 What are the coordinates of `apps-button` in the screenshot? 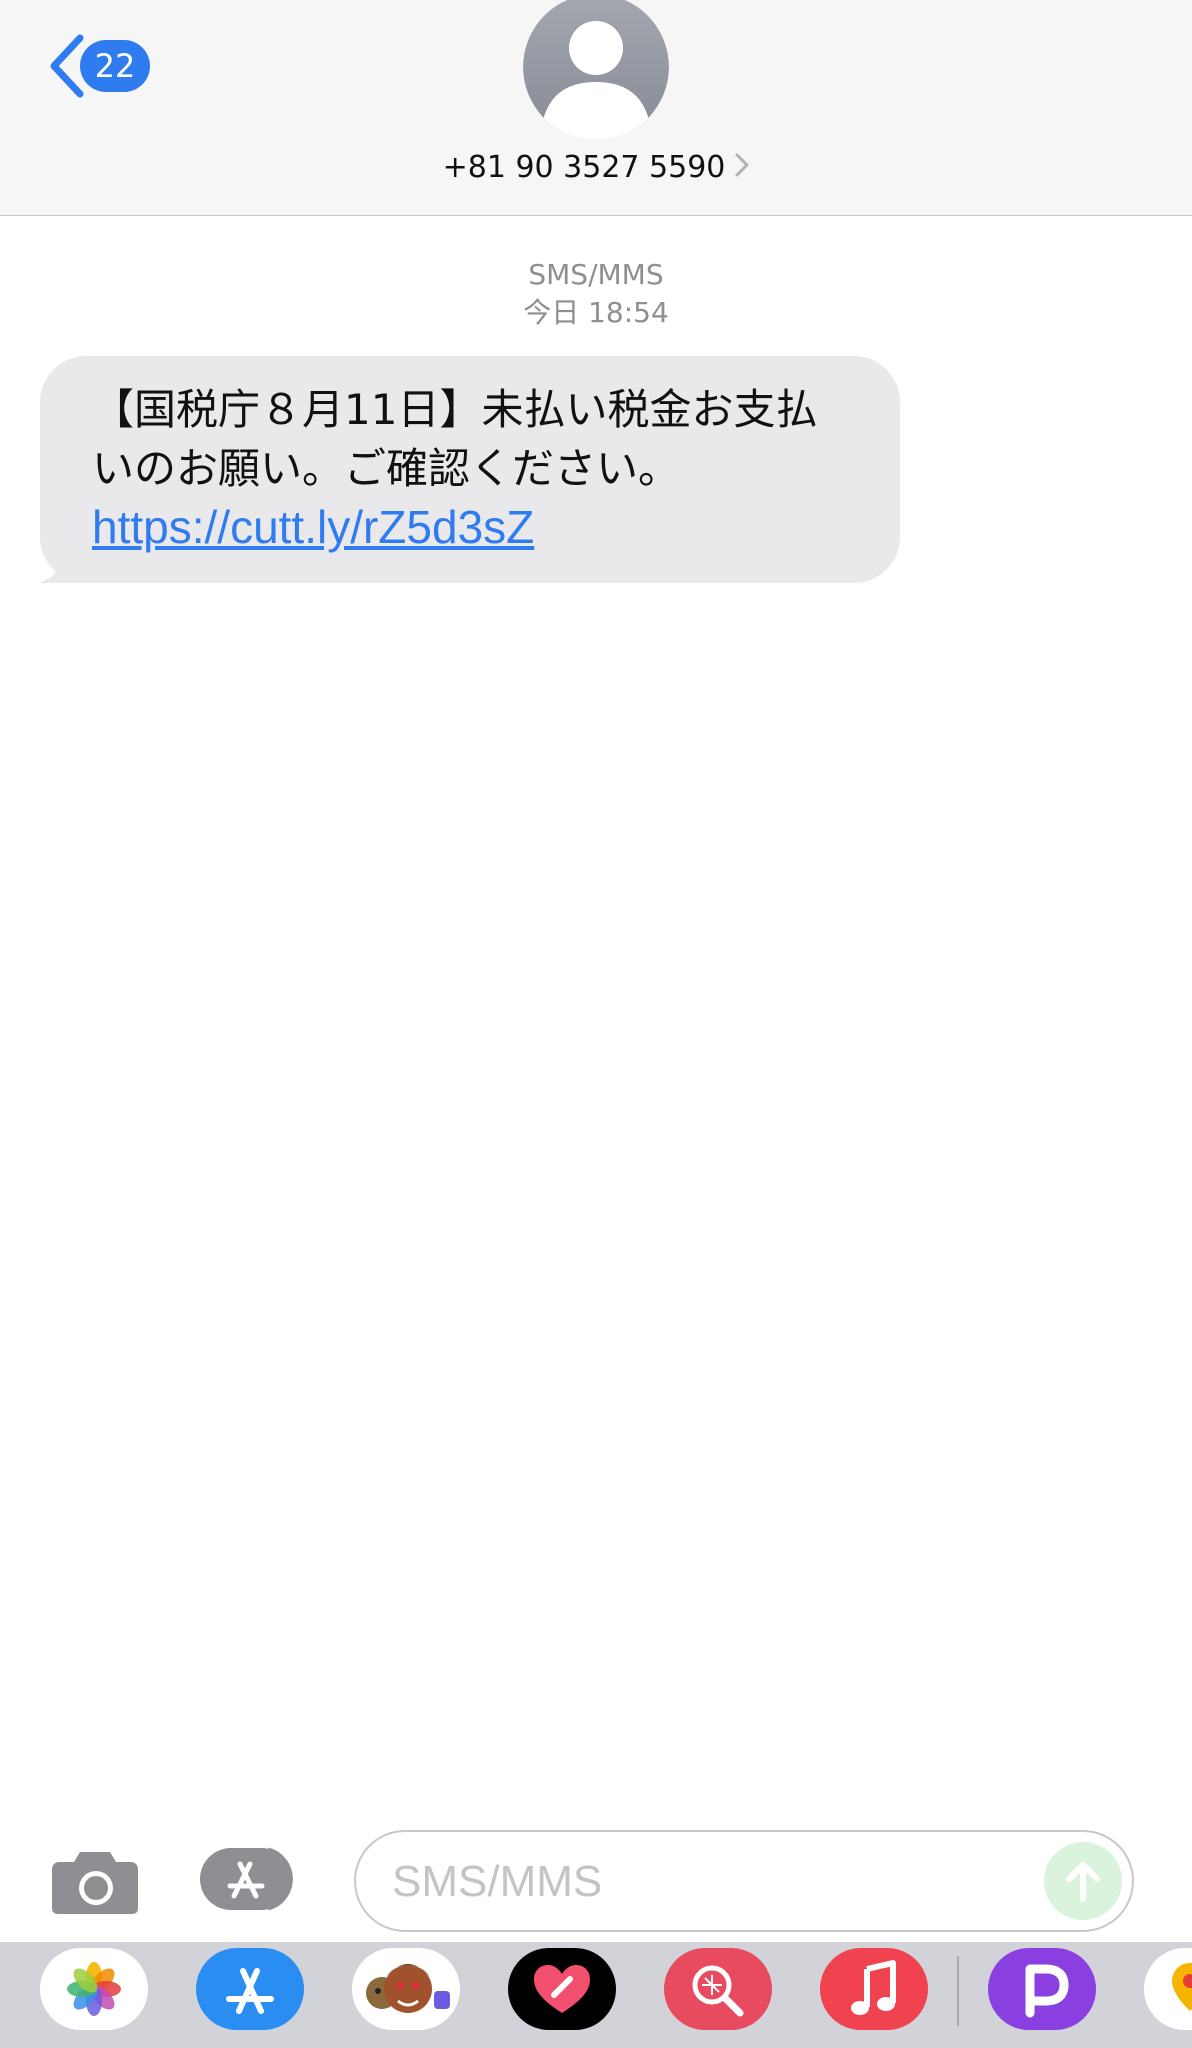 It's located at (253, 1879).